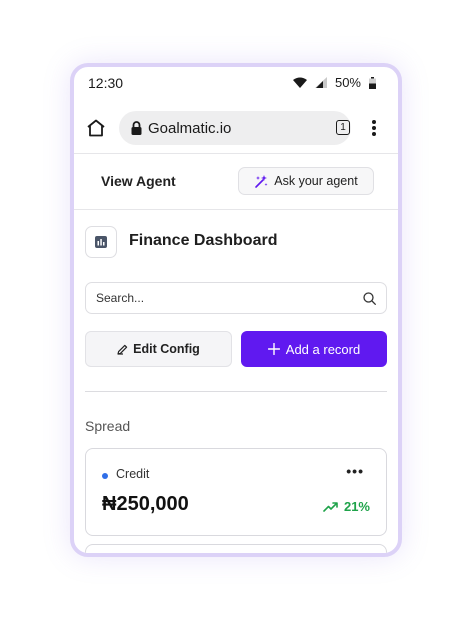 The width and height of the screenshot is (472, 636). I want to click on battery-icon, so click(372, 82).